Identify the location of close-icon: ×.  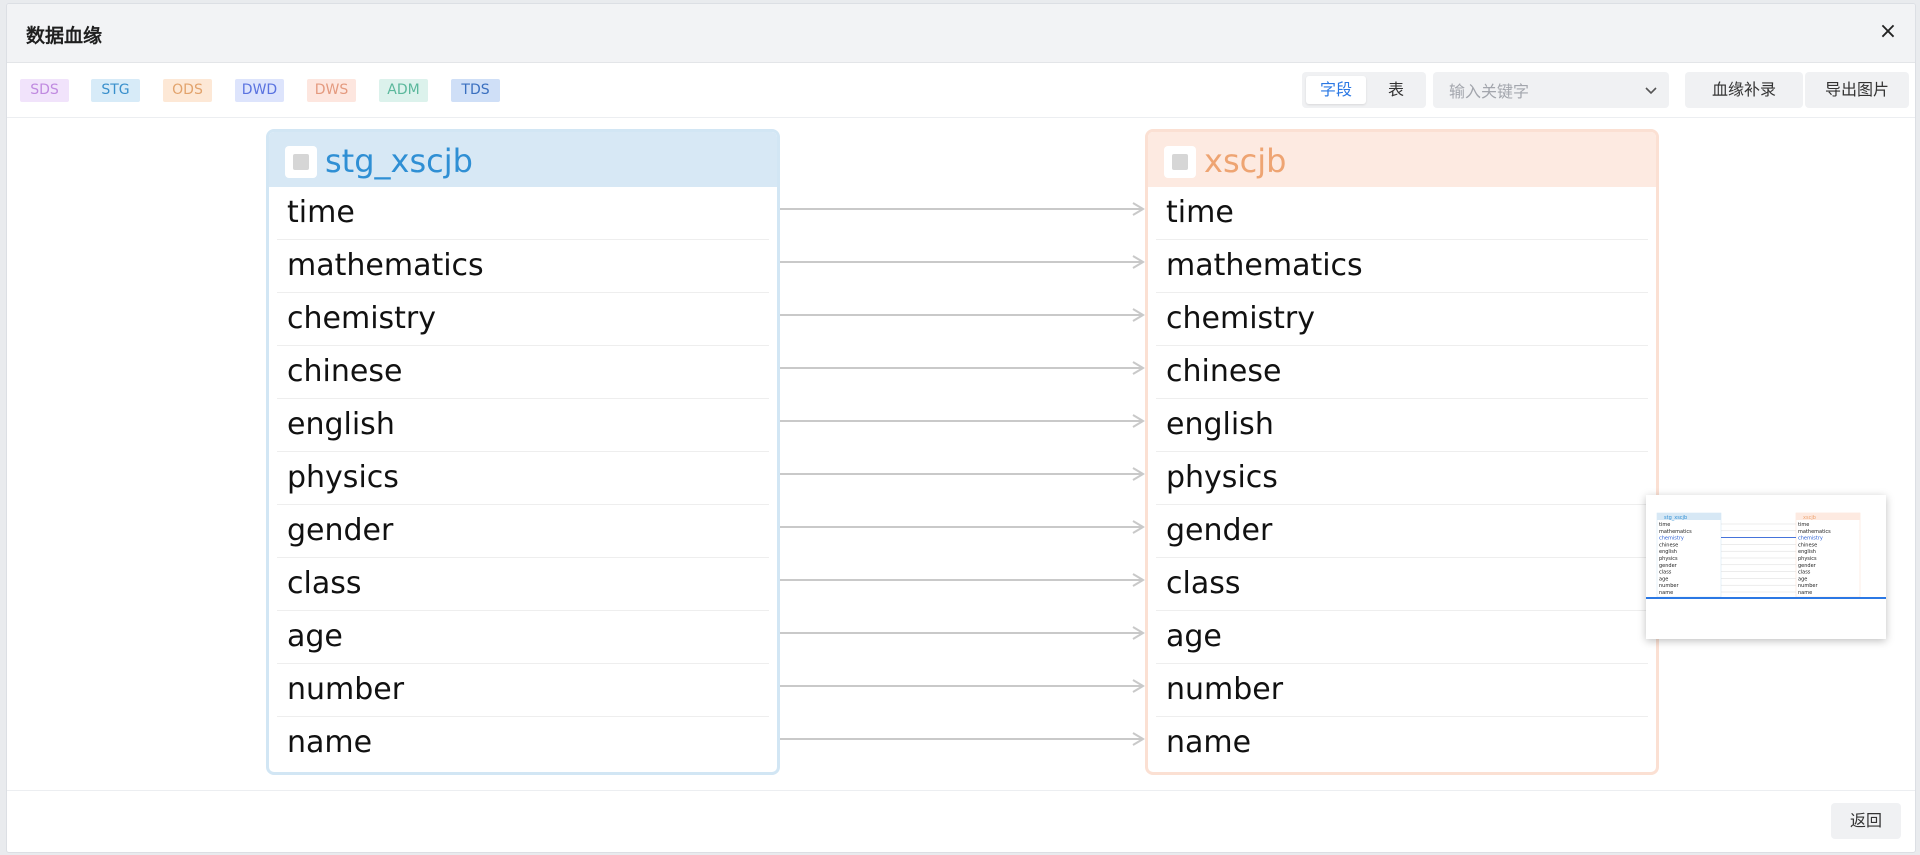
(1888, 32).